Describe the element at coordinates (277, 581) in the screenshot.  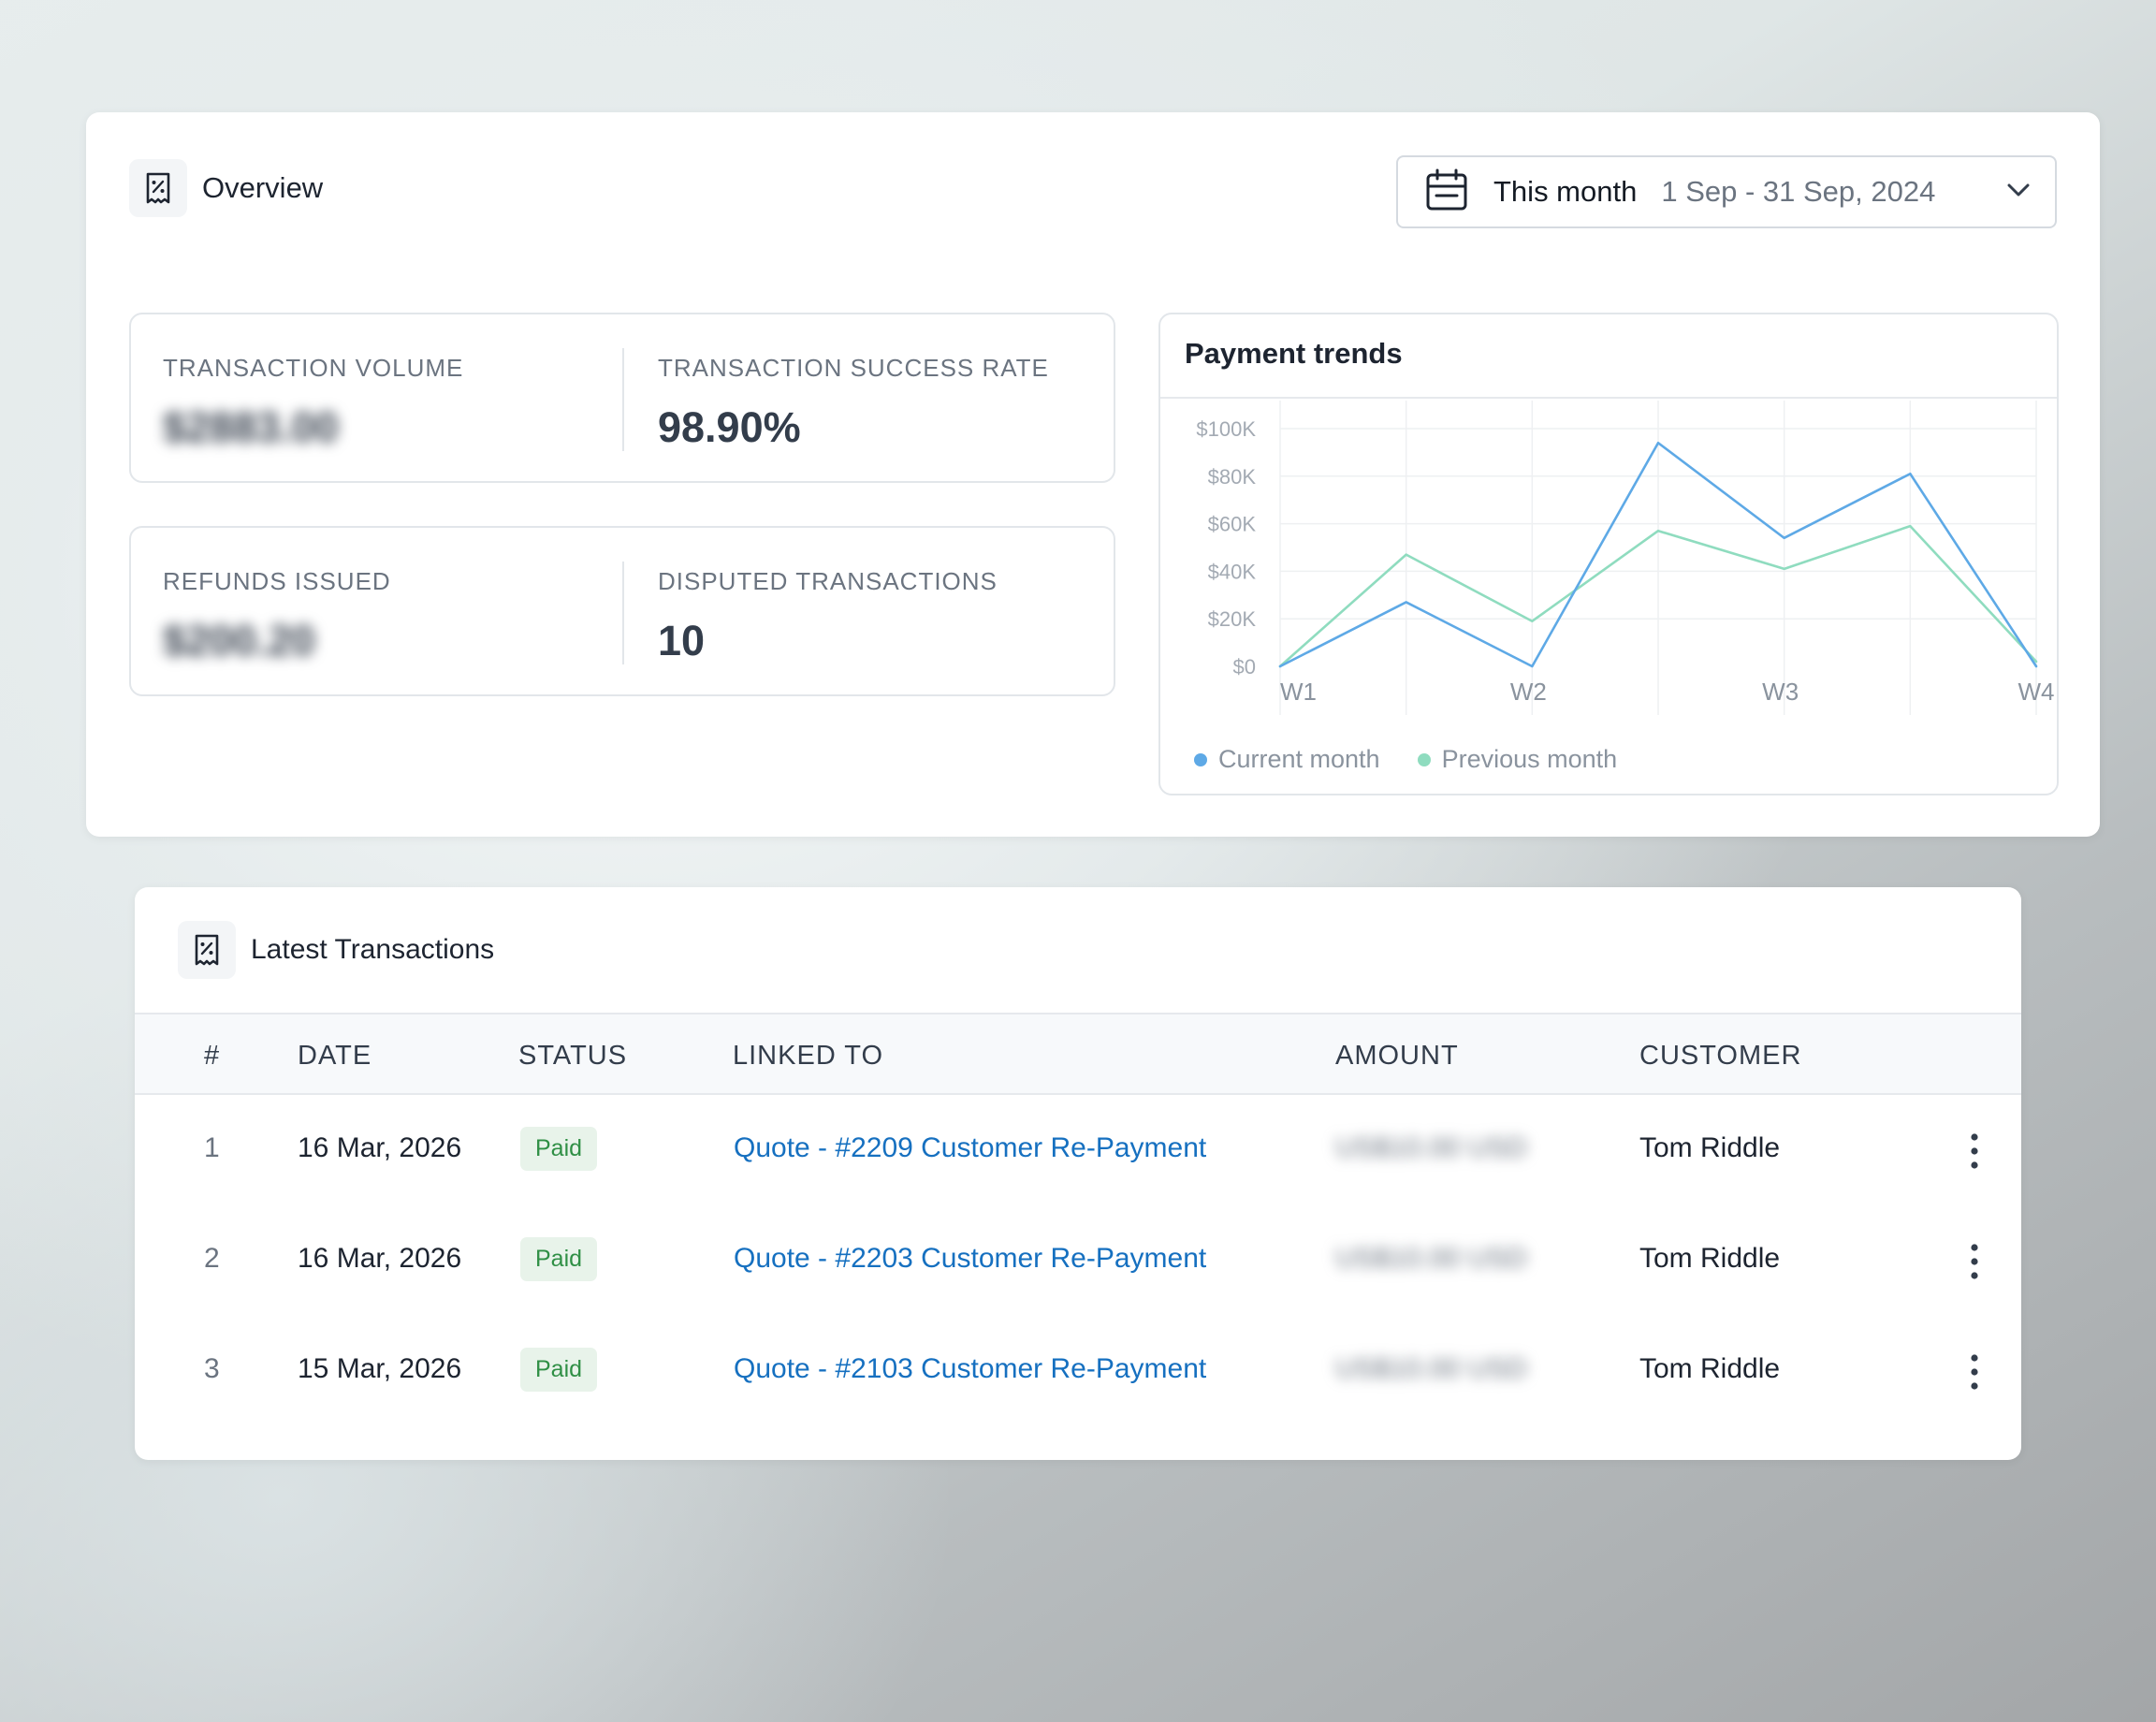
I see `stat-label: REFUNDS ISSUED` at that location.